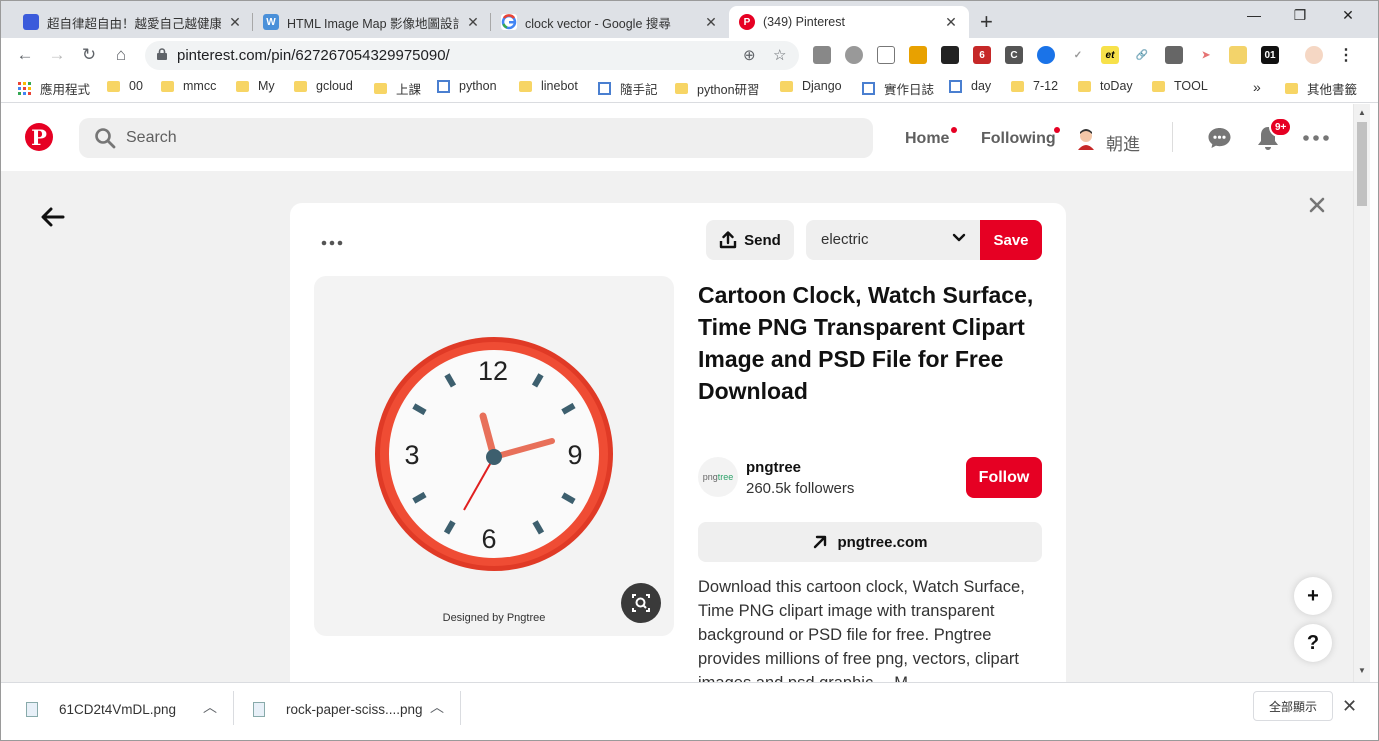 The image size is (1379, 741). Describe the element at coordinates (820, 542) in the screenshot. I see `arrow-up-right-icon` at that location.